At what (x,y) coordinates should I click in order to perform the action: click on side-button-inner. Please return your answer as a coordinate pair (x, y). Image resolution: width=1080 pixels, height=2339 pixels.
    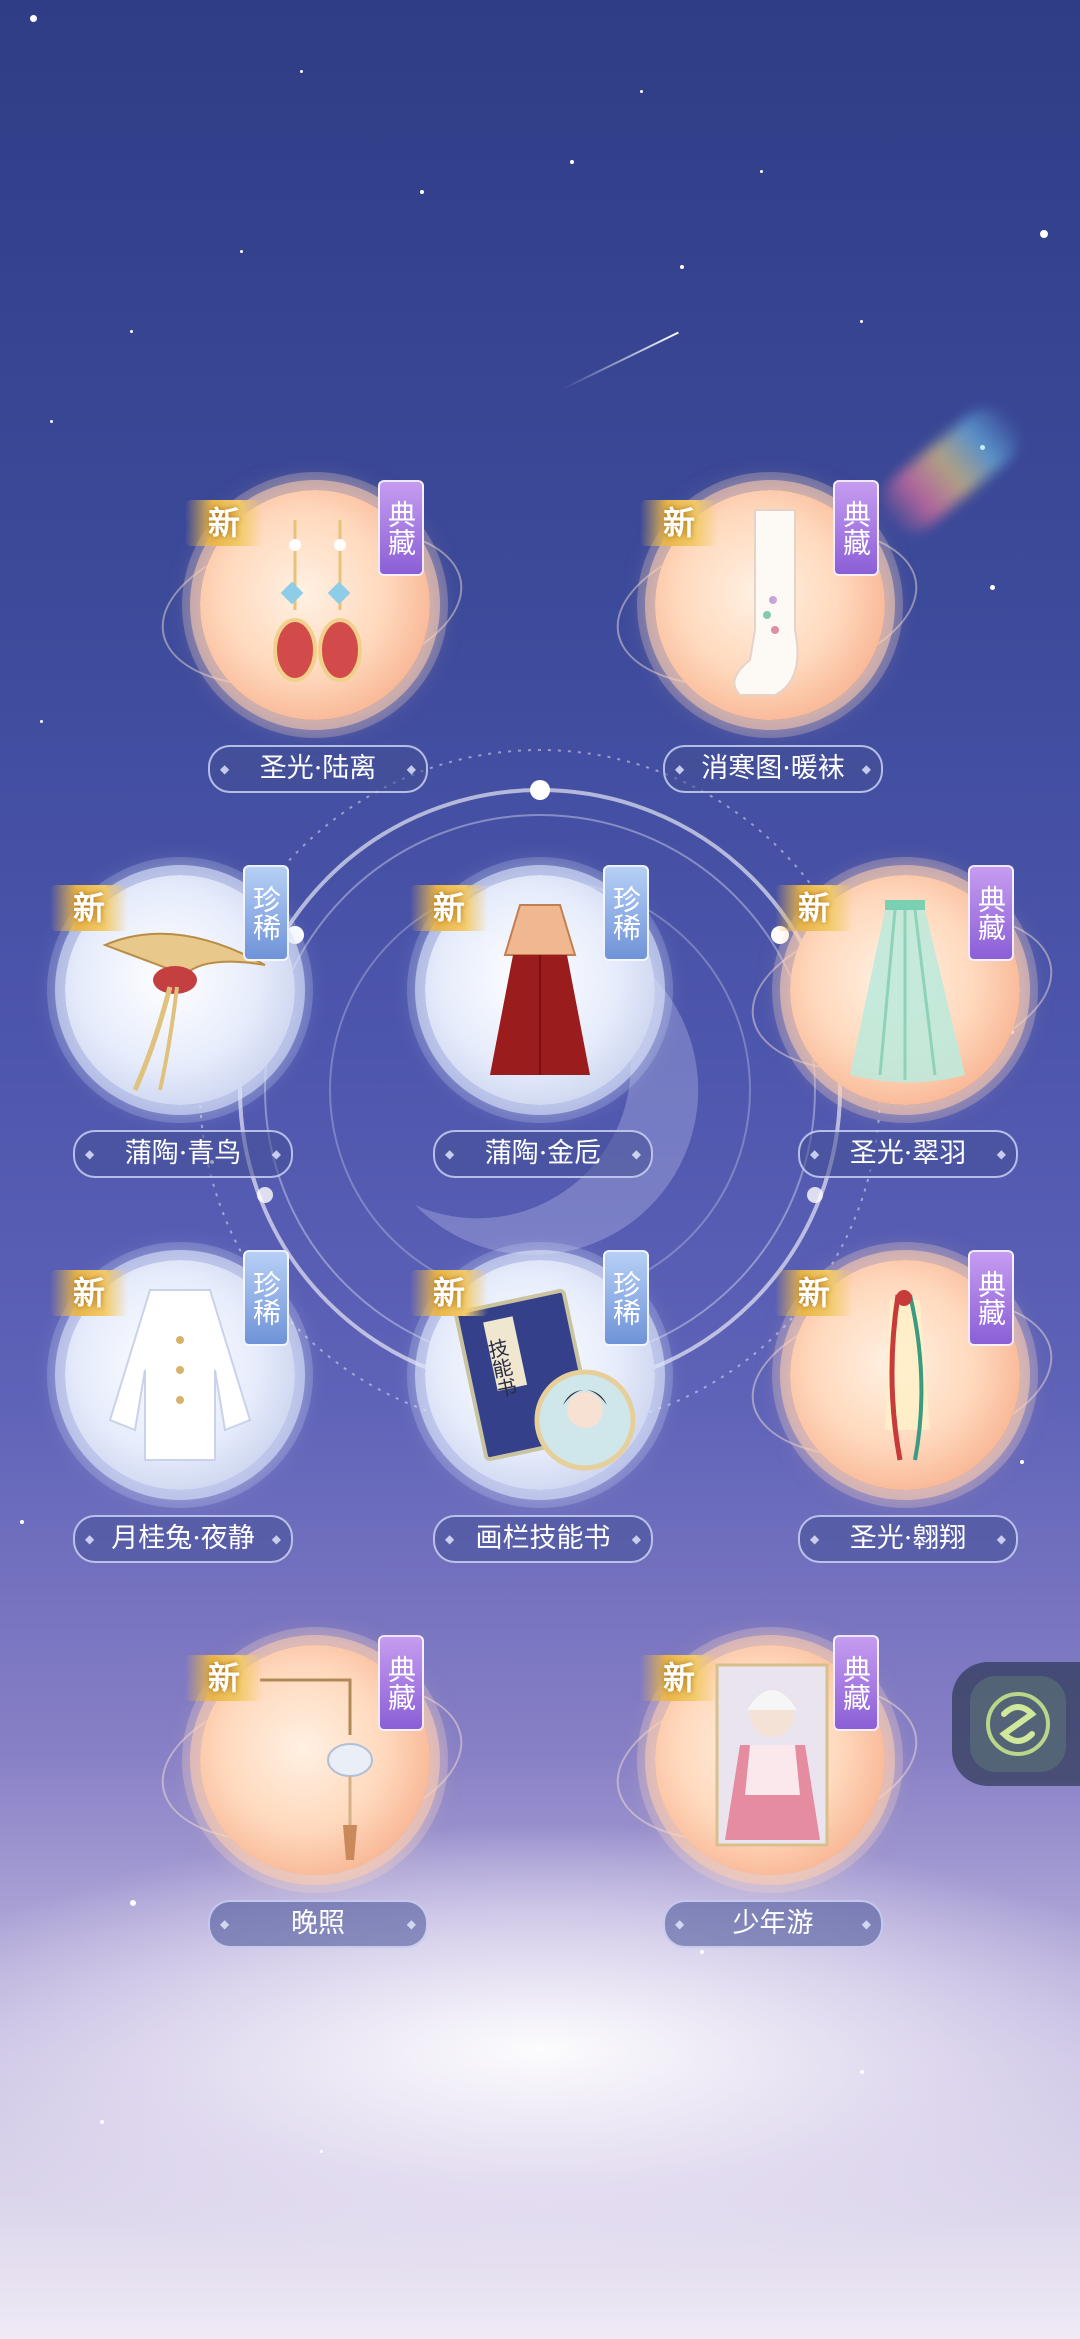
    Looking at the image, I should click on (1018, 1724).